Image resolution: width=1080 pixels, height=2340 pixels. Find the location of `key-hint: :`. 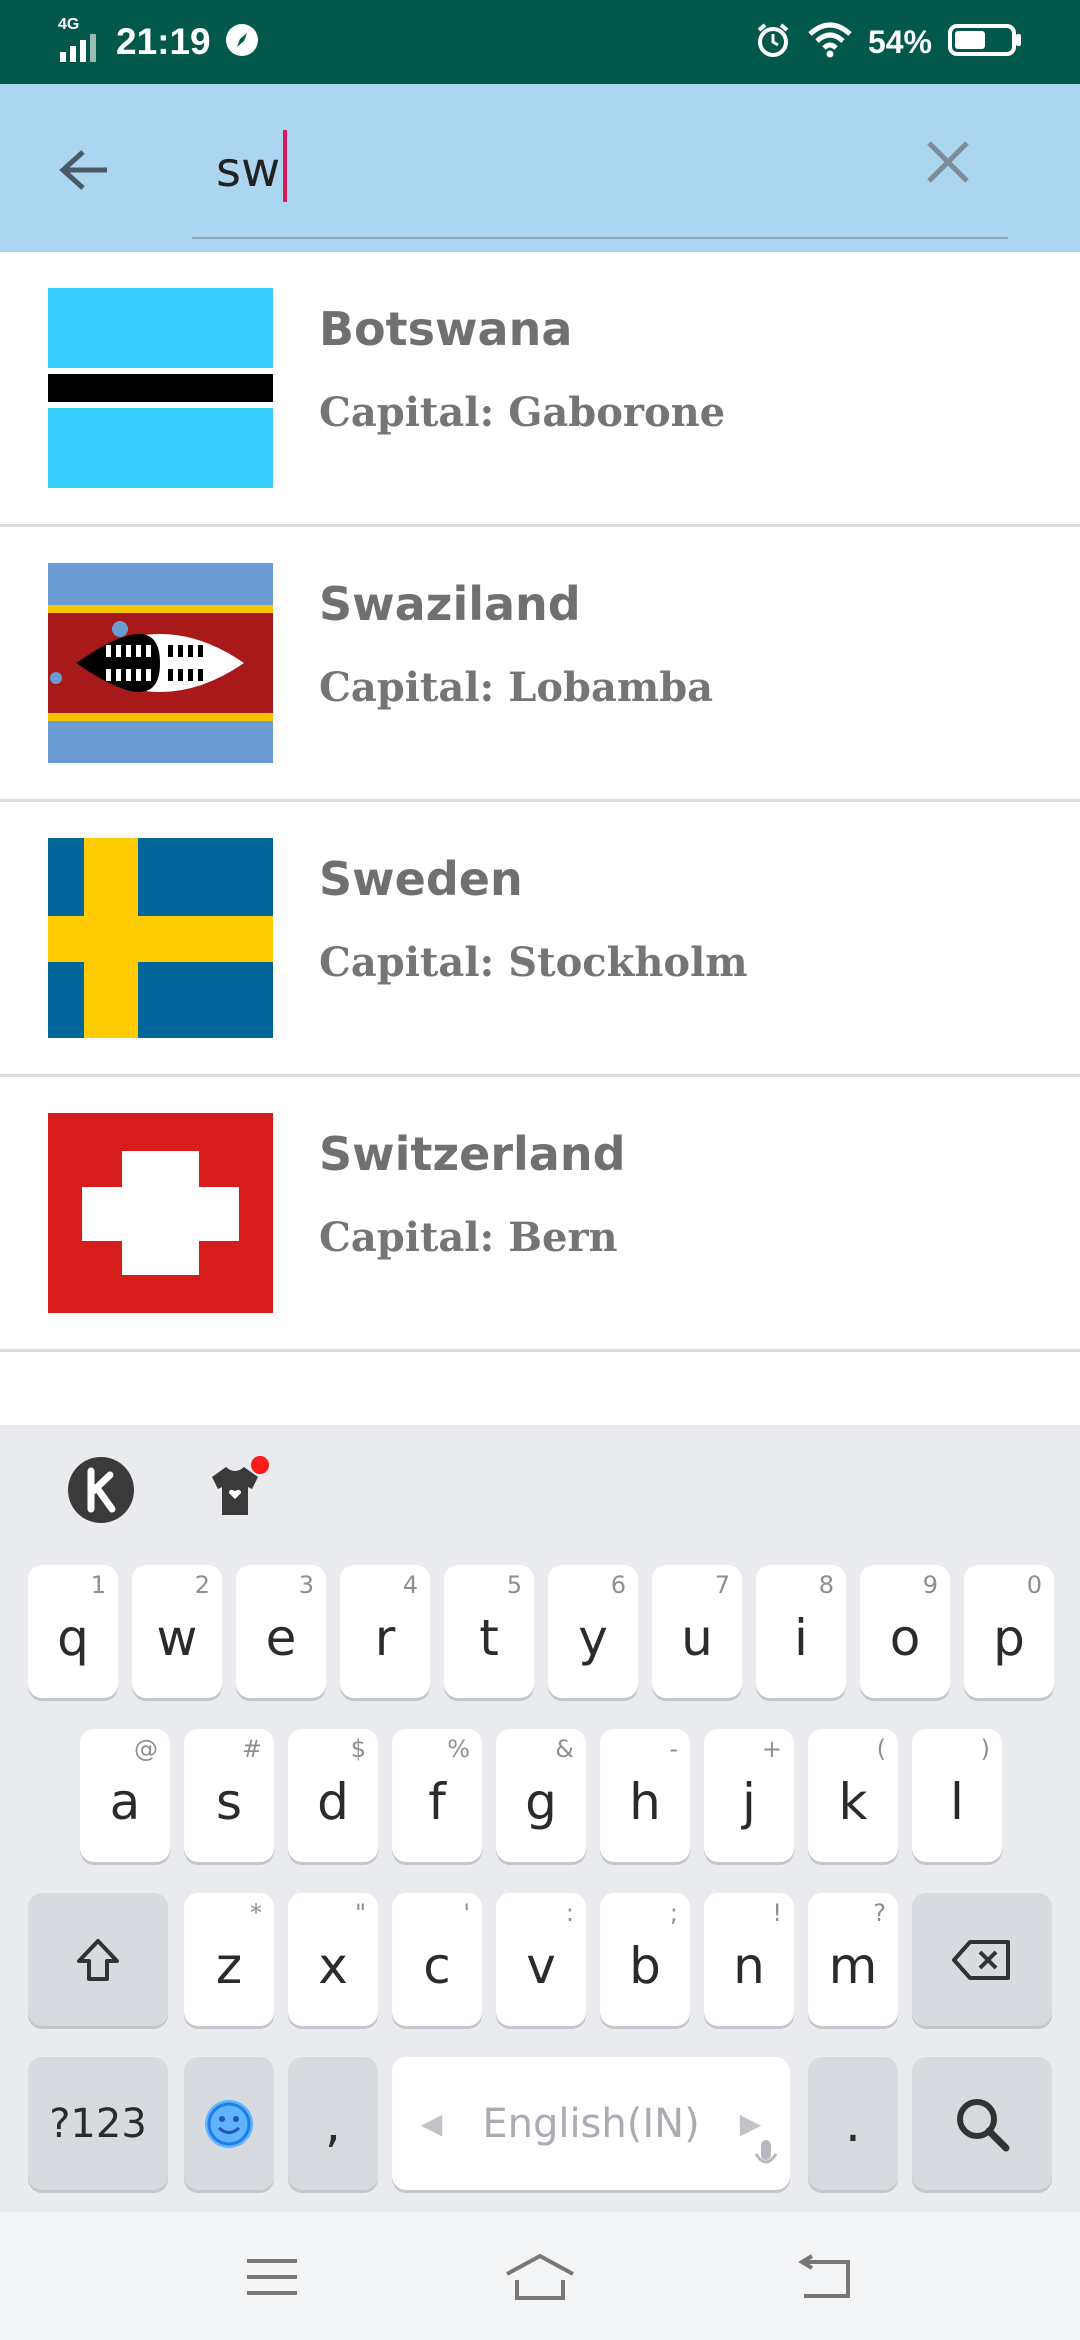

key-hint: : is located at coordinates (569, 1913).